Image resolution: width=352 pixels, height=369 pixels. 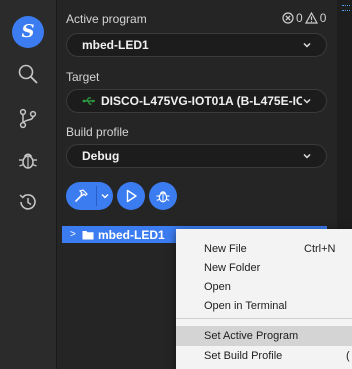 What do you see at coordinates (83, 77) in the screenshot?
I see `target-label: Target` at bounding box center [83, 77].